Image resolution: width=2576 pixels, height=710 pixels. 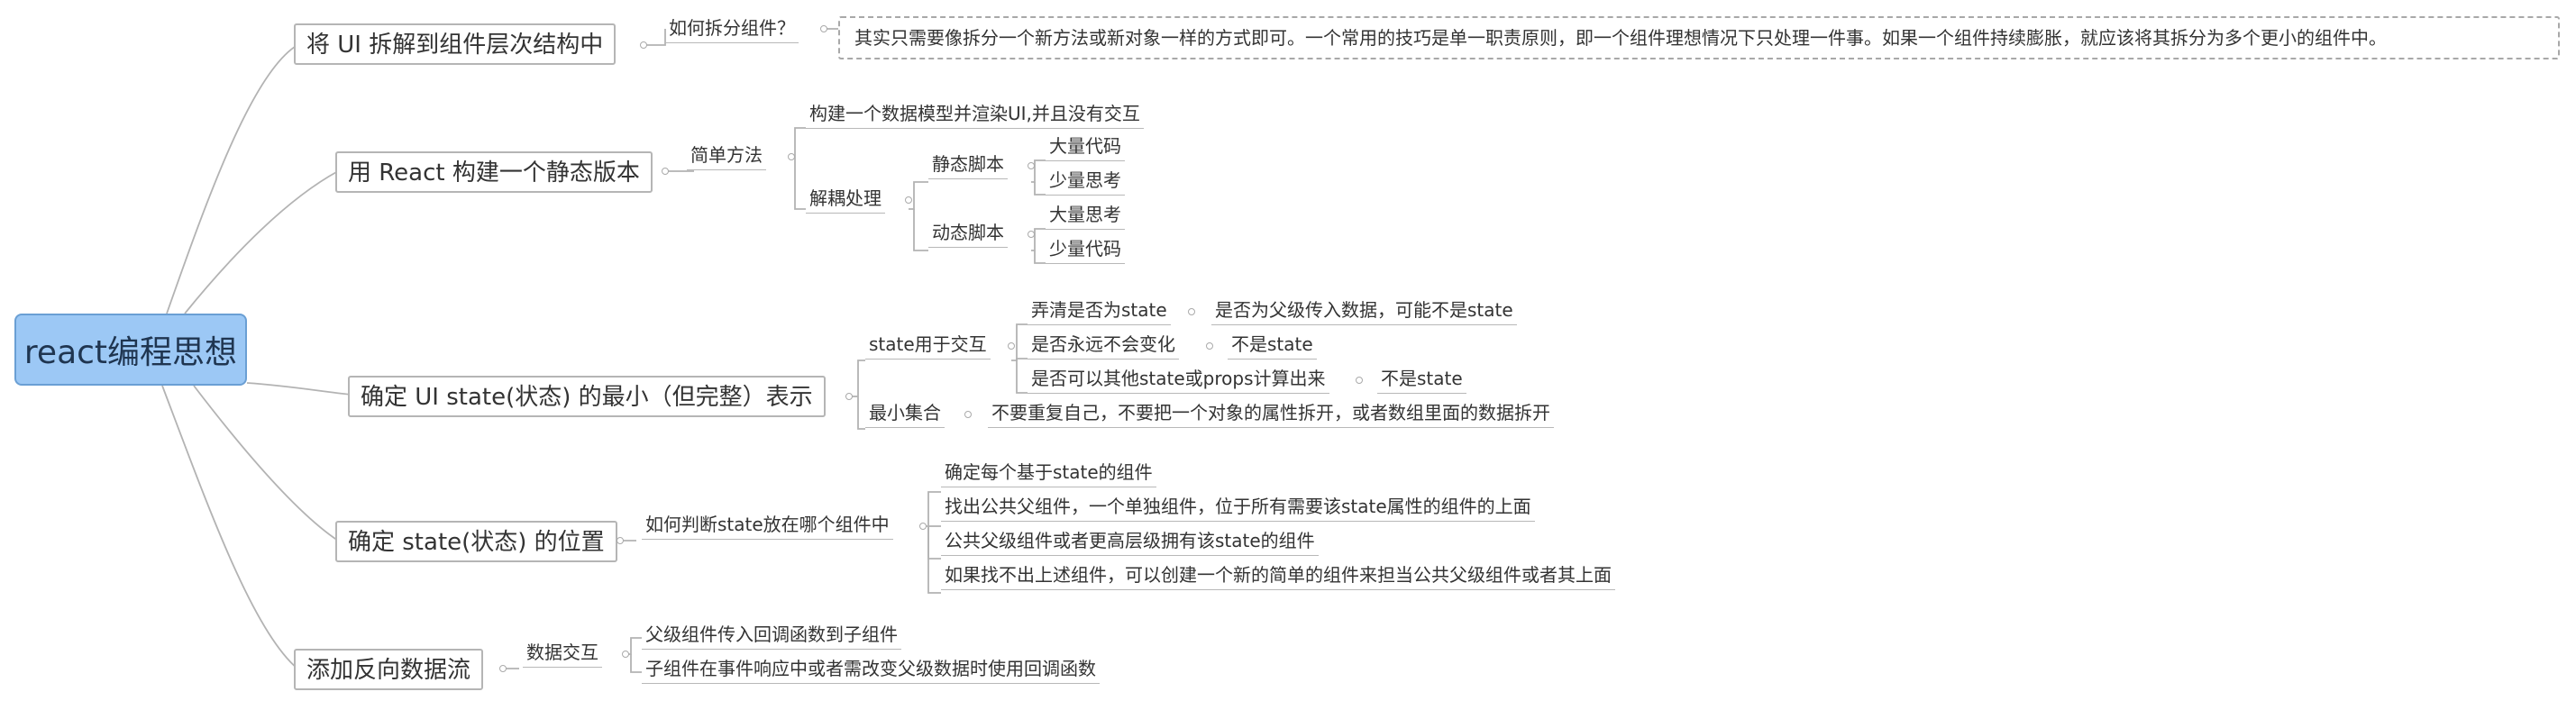 I want to click on subtopic-how-to-split: 如何拆分组件？, so click(x=732, y=29).